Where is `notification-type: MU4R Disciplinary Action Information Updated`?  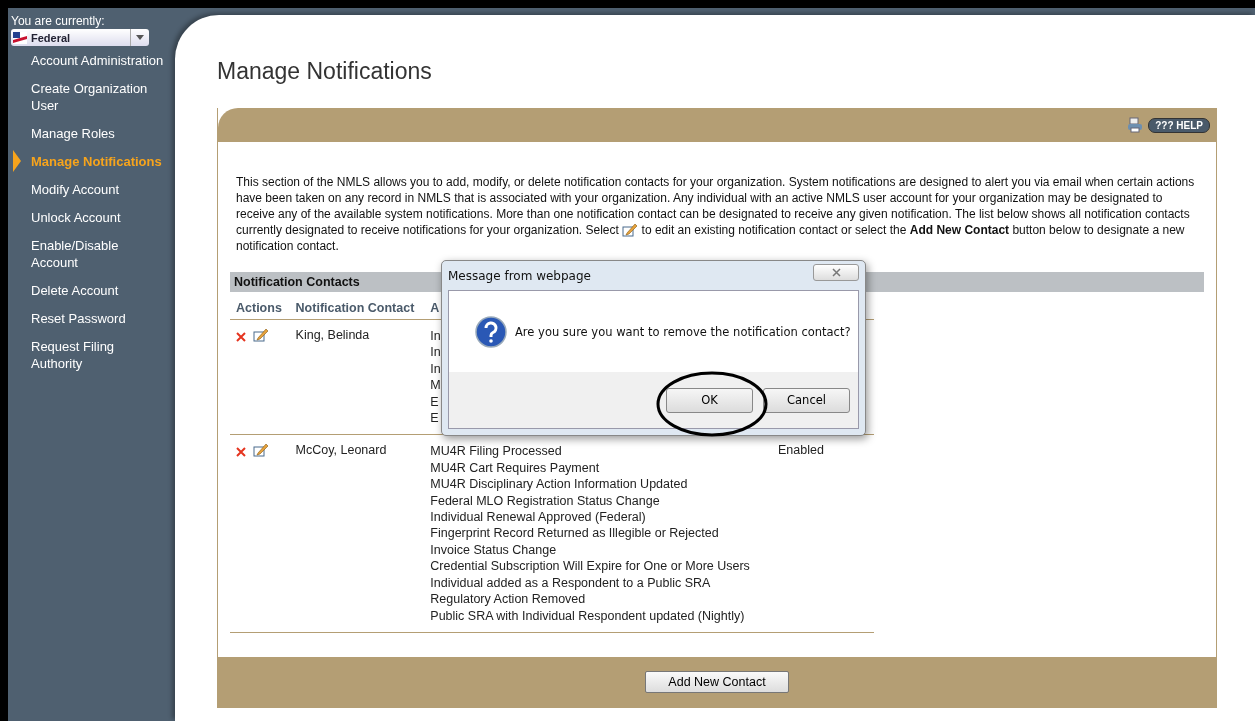
notification-type: MU4R Disciplinary Action Information Updated is located at coordinates (559, 484).